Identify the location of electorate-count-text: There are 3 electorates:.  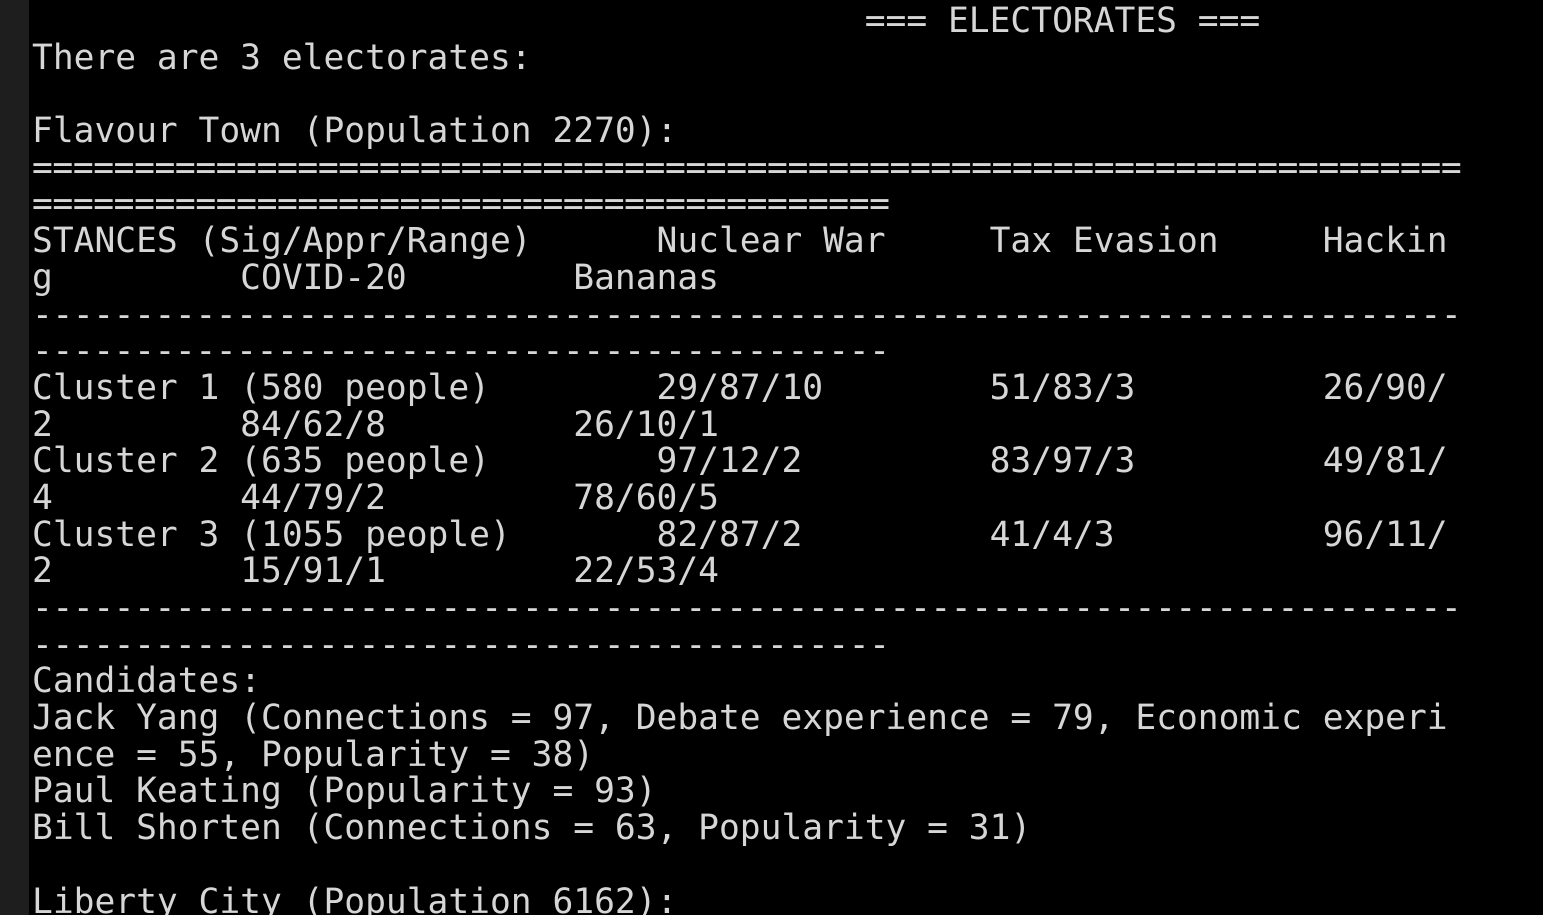
(282, 57).